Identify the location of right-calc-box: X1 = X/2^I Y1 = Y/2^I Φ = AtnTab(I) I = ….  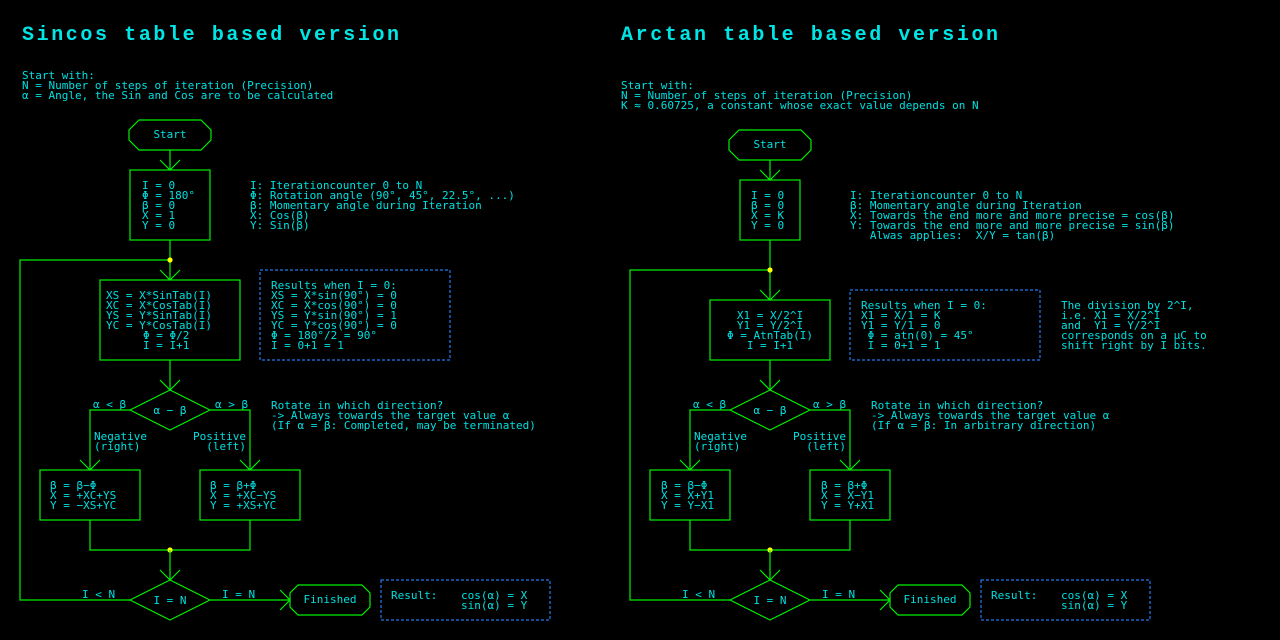
(770, 330).